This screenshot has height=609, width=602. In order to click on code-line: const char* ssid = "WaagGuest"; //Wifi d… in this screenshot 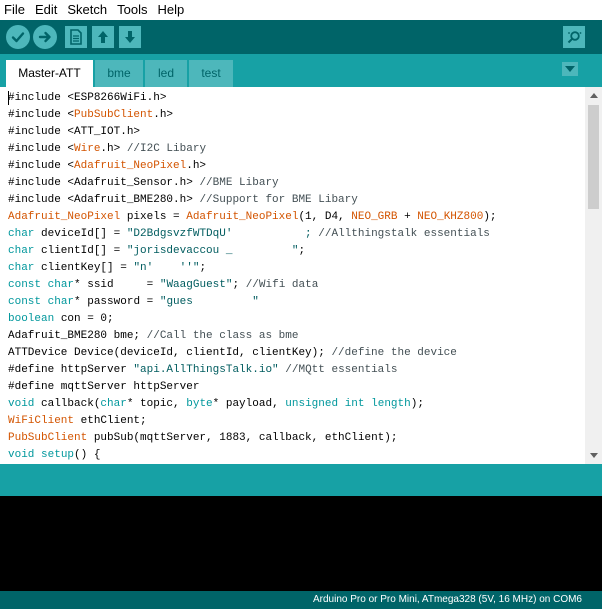, I will do `click(252, 285)`.